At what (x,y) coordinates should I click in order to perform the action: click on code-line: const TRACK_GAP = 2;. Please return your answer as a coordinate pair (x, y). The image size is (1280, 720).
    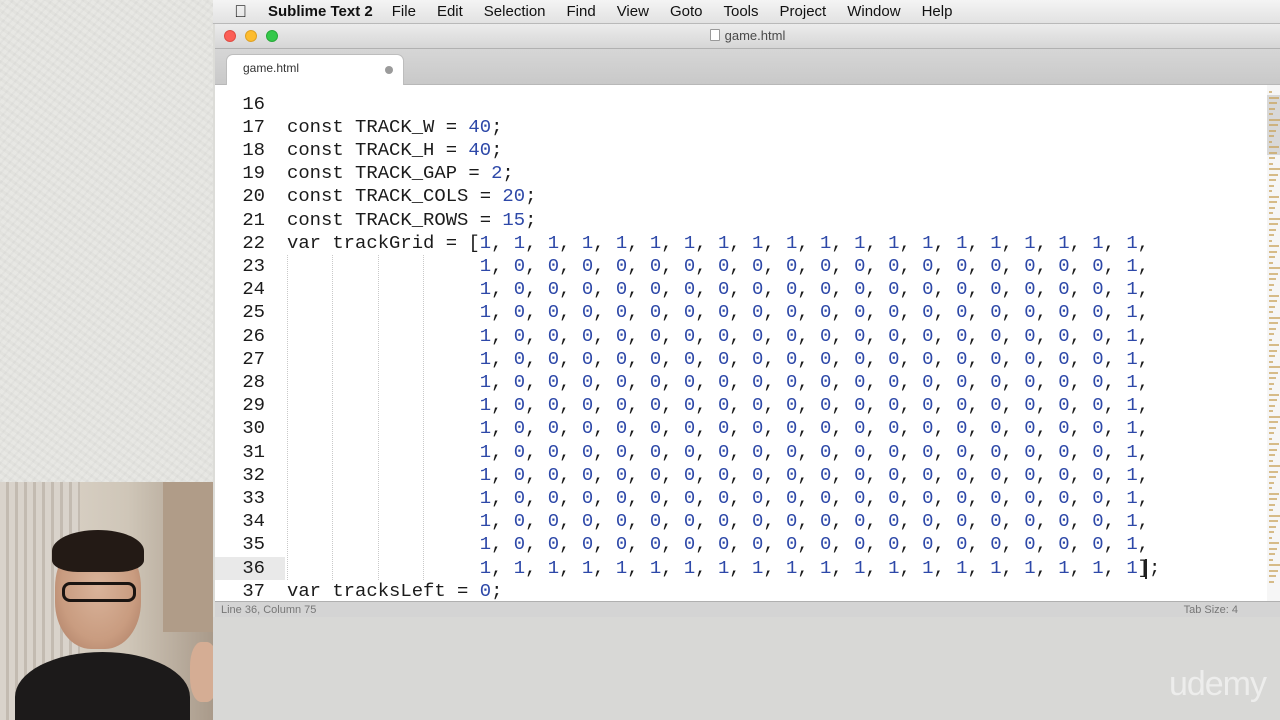
    Looking at the image, I should click on (400, 173).